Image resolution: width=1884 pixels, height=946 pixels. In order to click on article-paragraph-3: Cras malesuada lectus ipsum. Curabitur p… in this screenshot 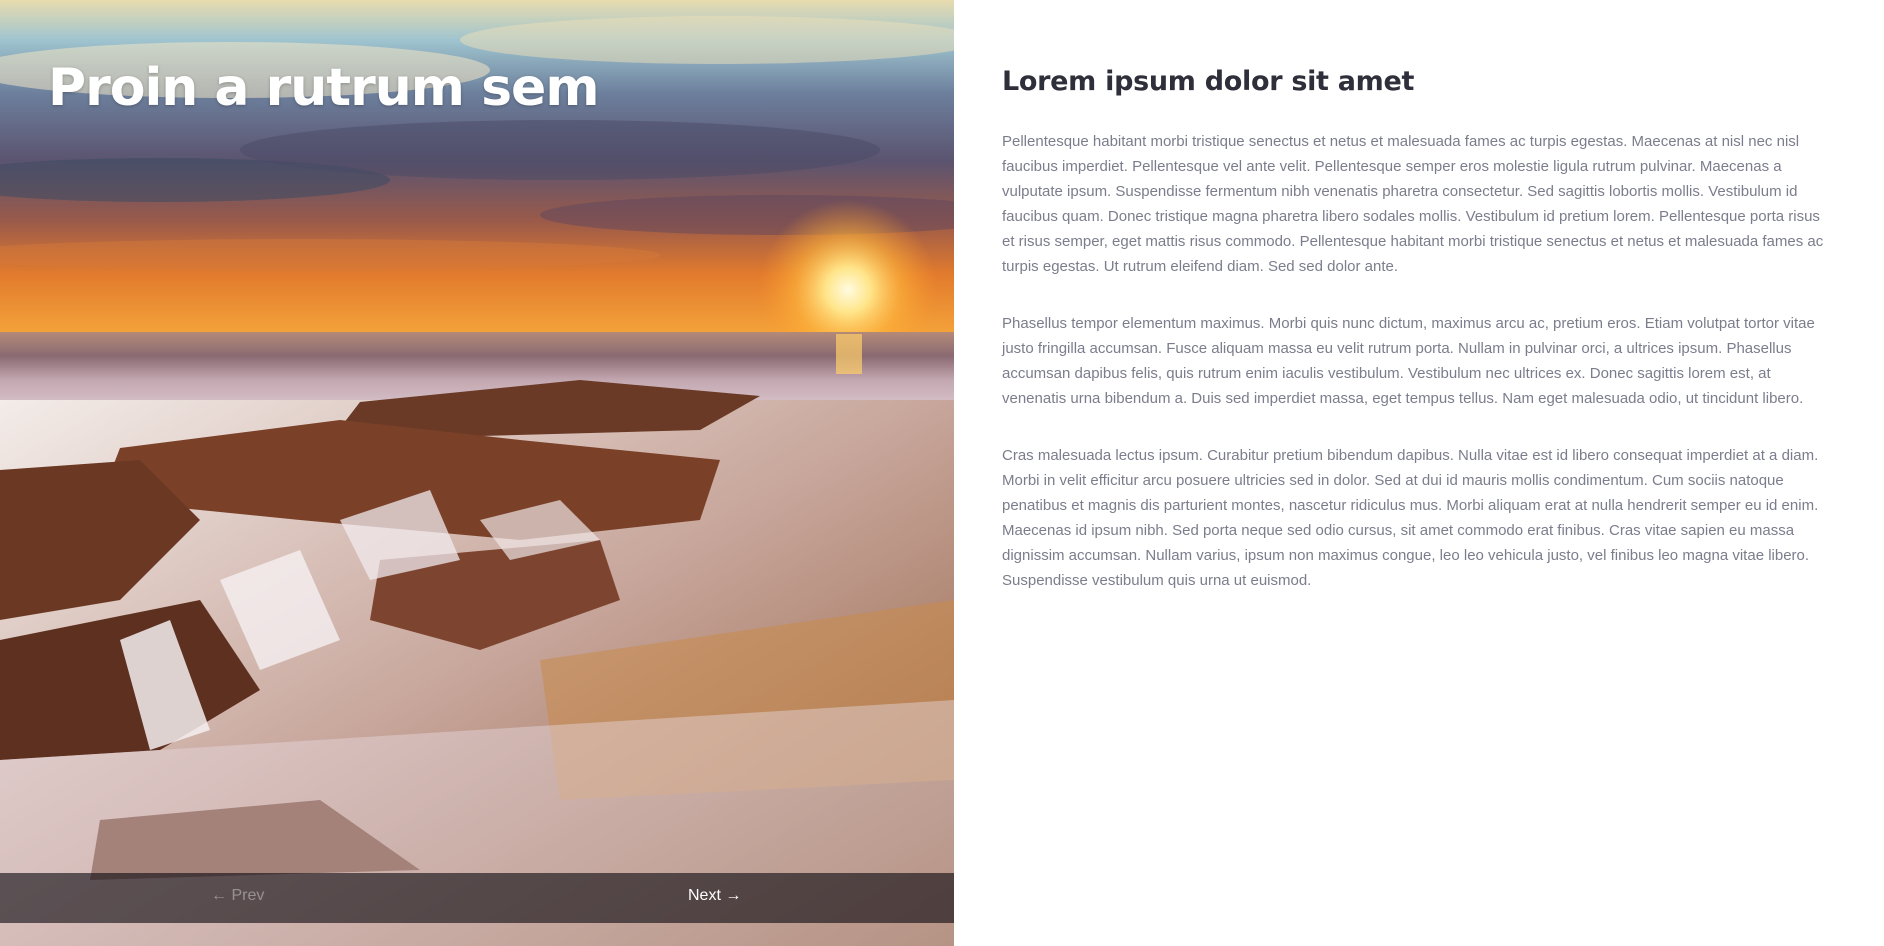, I will do `click(1410, 518)`.